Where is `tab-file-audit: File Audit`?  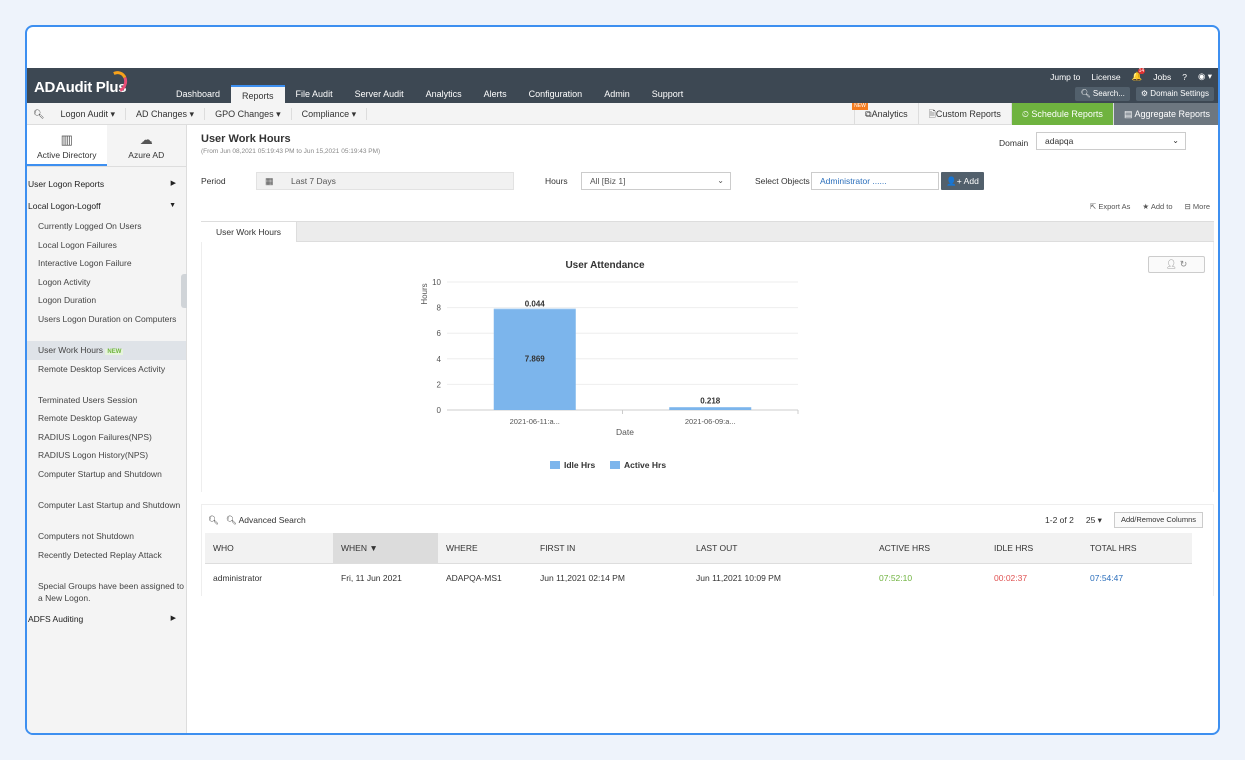 tab-file-audit: File Audit is located at coordinates (314, 94).